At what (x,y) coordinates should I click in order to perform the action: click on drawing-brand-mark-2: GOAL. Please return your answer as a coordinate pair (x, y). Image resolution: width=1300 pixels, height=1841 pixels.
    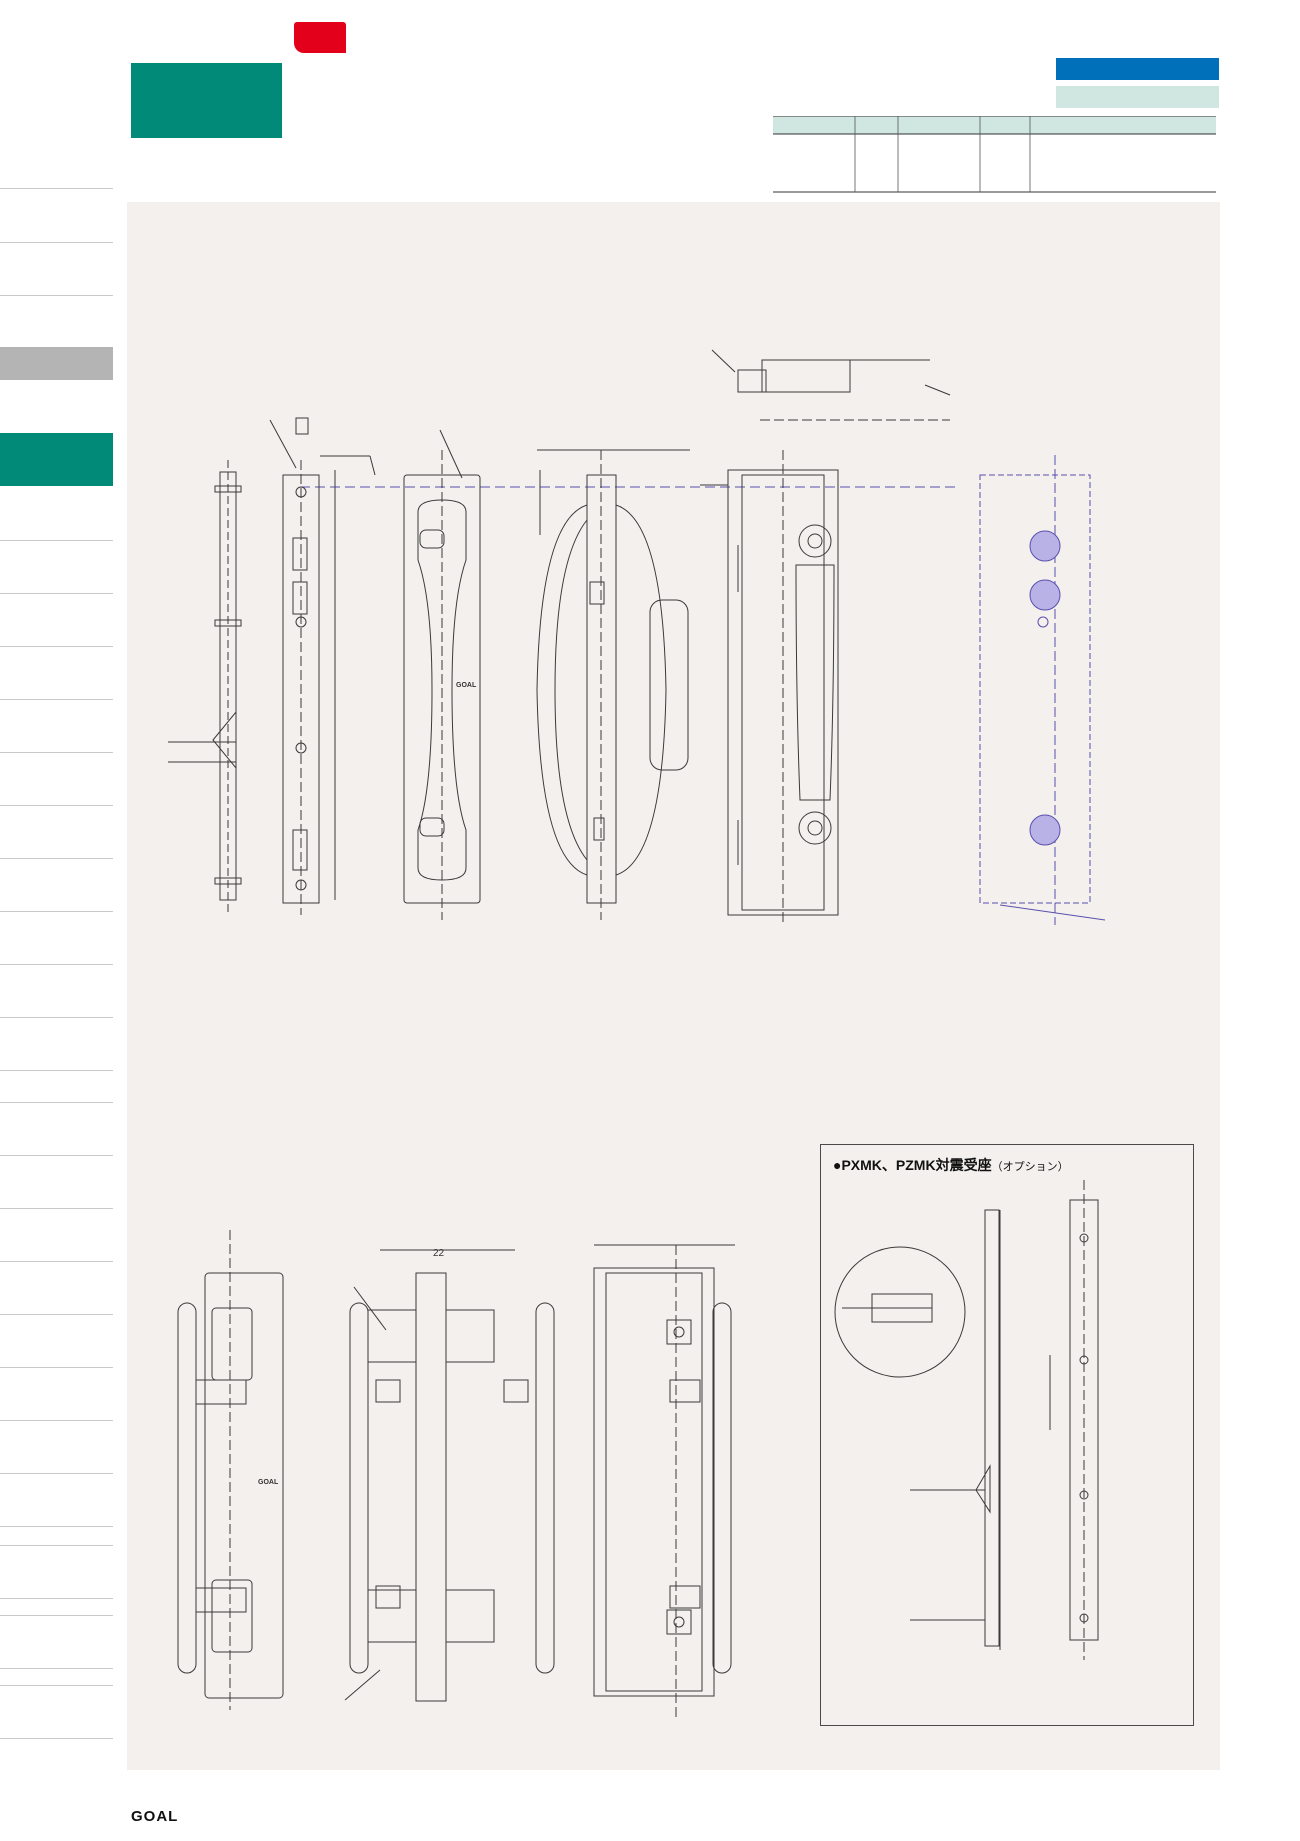
    Looking at the image, I should click on (268, 1482).